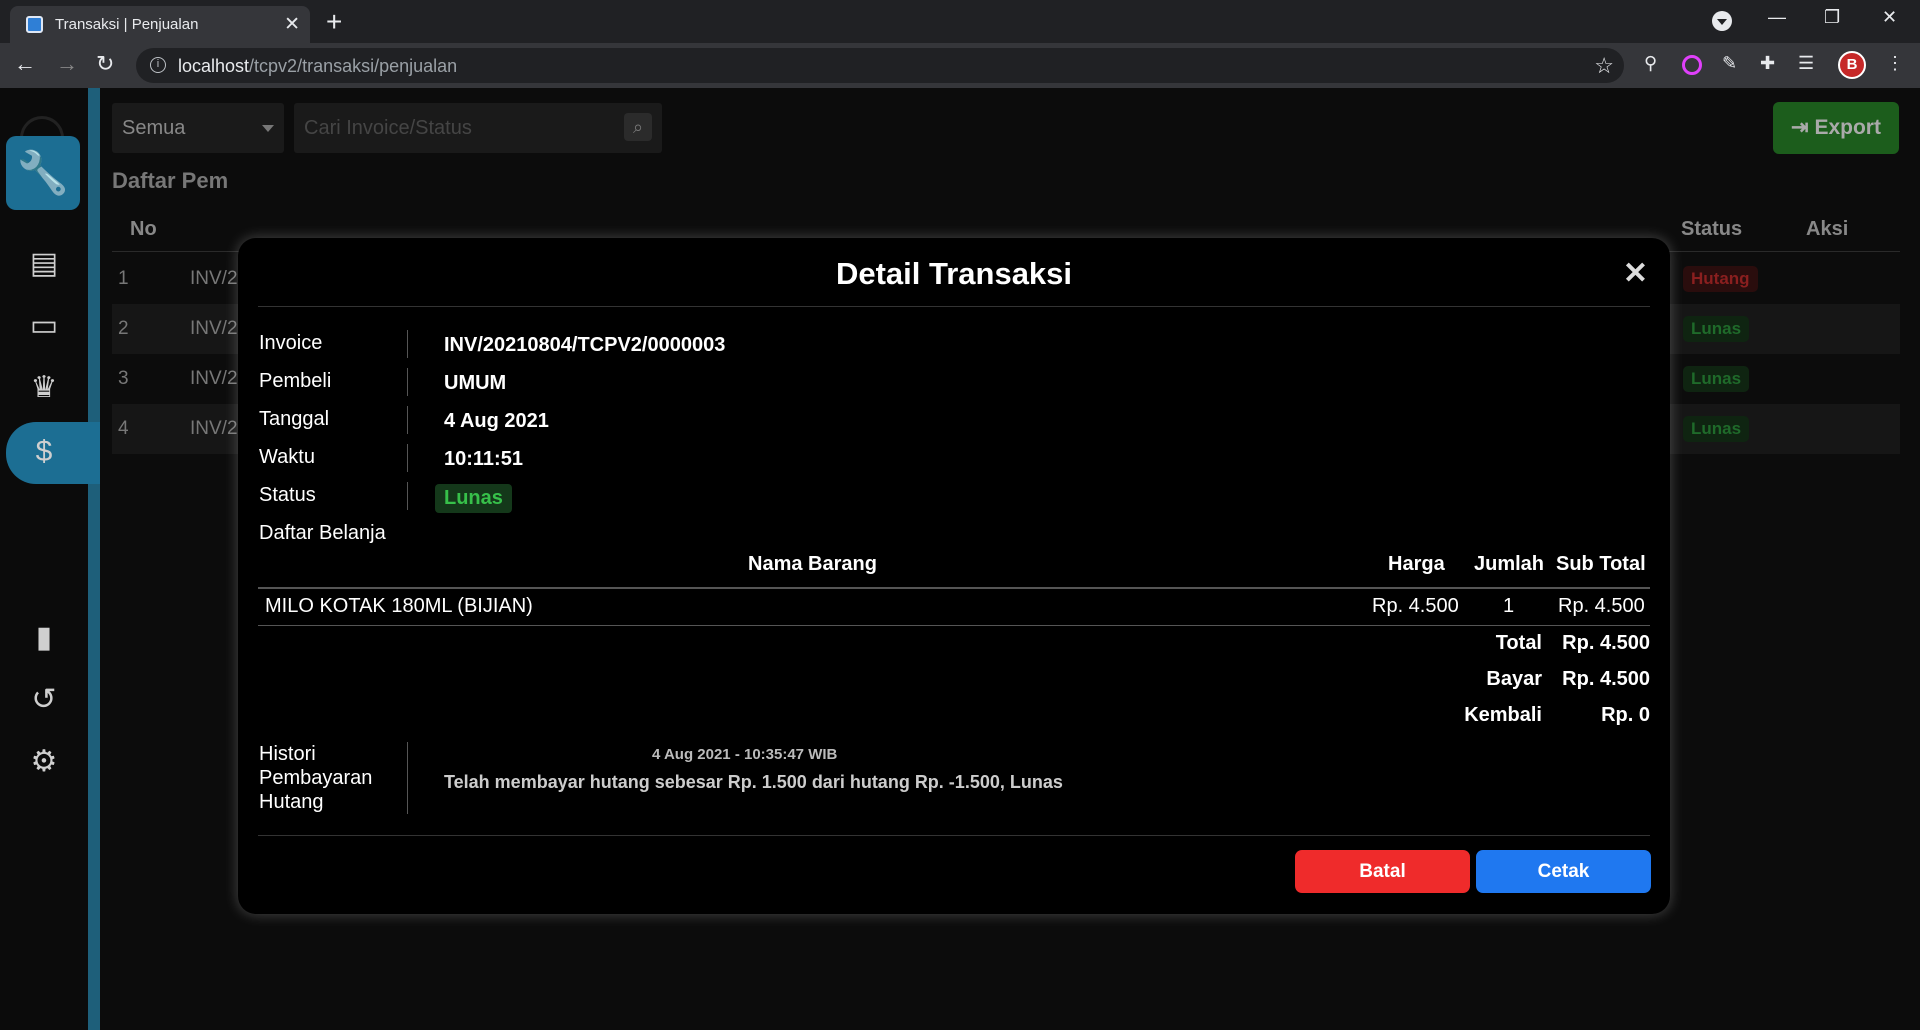  Describe the element at coordinates (1712, 229) in the screenshot. I see `col-status: Status` at that location.